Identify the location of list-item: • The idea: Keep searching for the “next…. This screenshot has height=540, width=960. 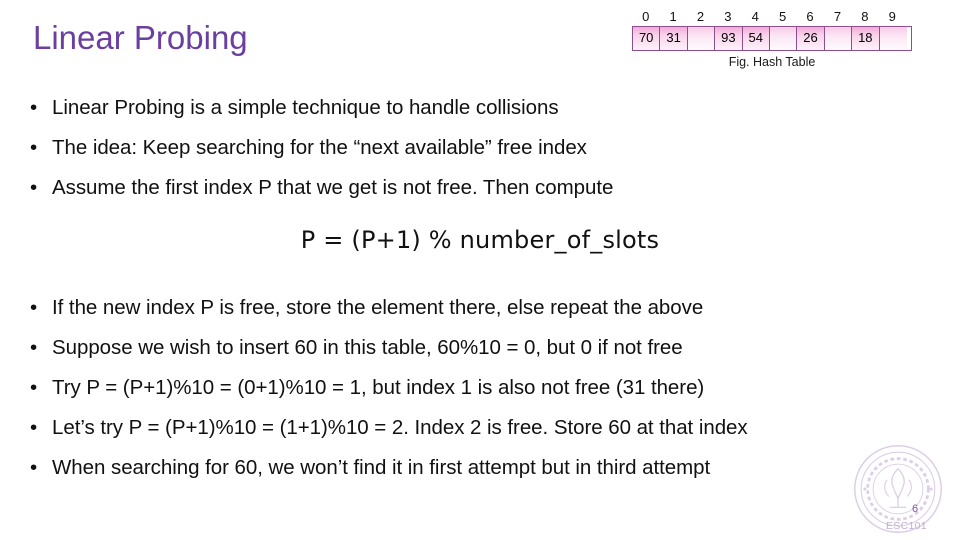
(482, 148).